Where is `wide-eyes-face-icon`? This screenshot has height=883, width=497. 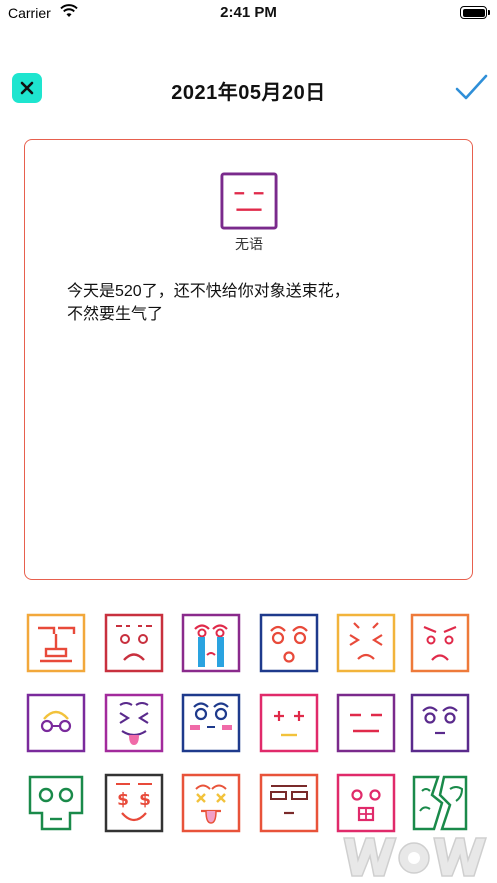 wide-eyes-face-icon is located at coordinates (440, 723).